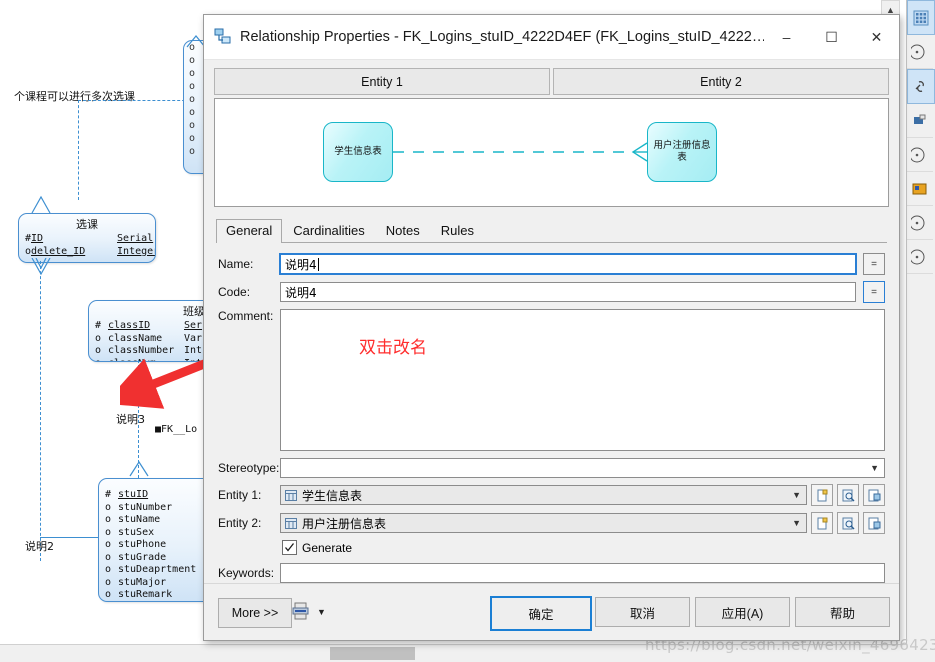 The height and width of the screenshot is (662, 935). What do you see at coordinates (246, 316) in the screenshot?
I see `comment-label: Comment:` at bounding box center [246, 316].